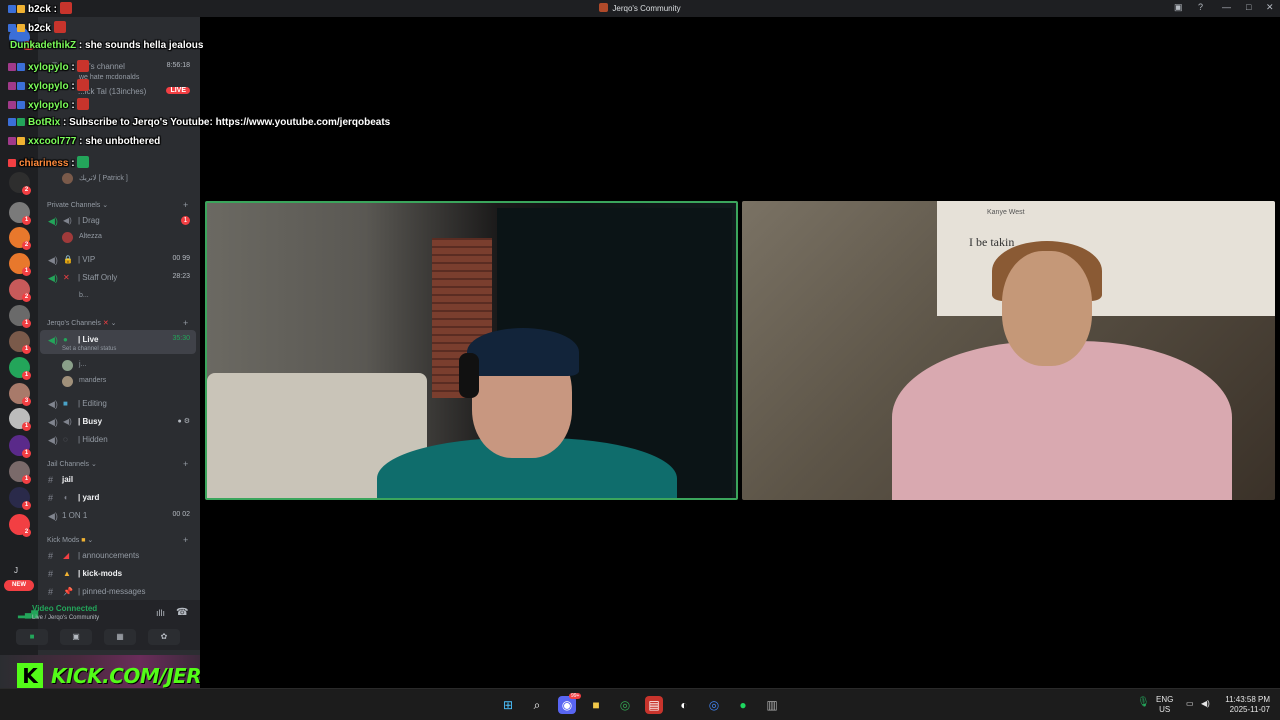  I want to click on channel-1on1: ◀) 1 ON 1 00 02, so click(118, 516).